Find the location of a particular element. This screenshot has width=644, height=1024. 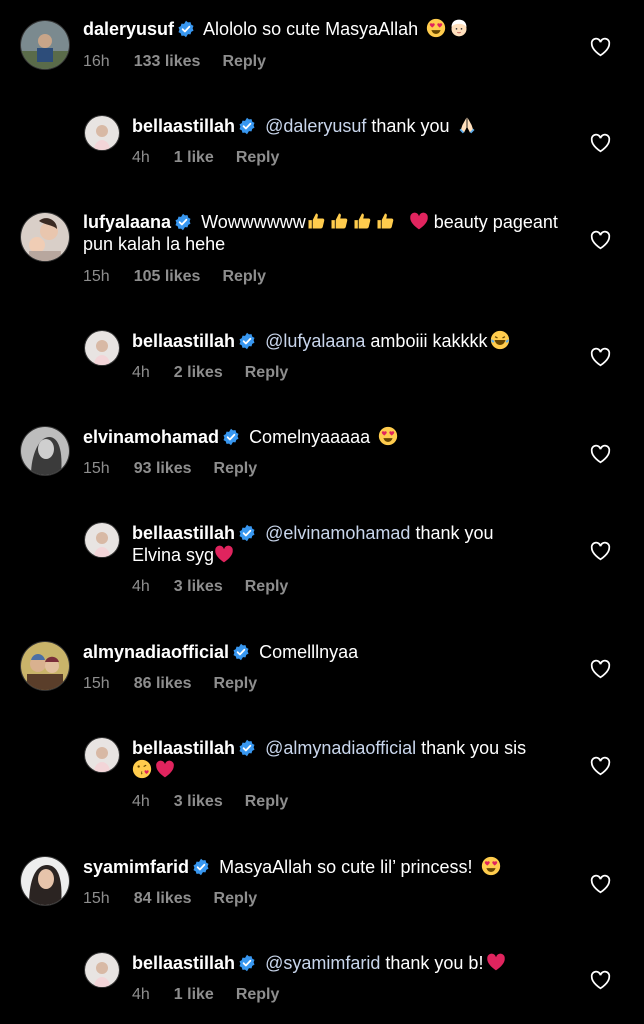

username: lufyalaana is located at coordinates (127, 222).